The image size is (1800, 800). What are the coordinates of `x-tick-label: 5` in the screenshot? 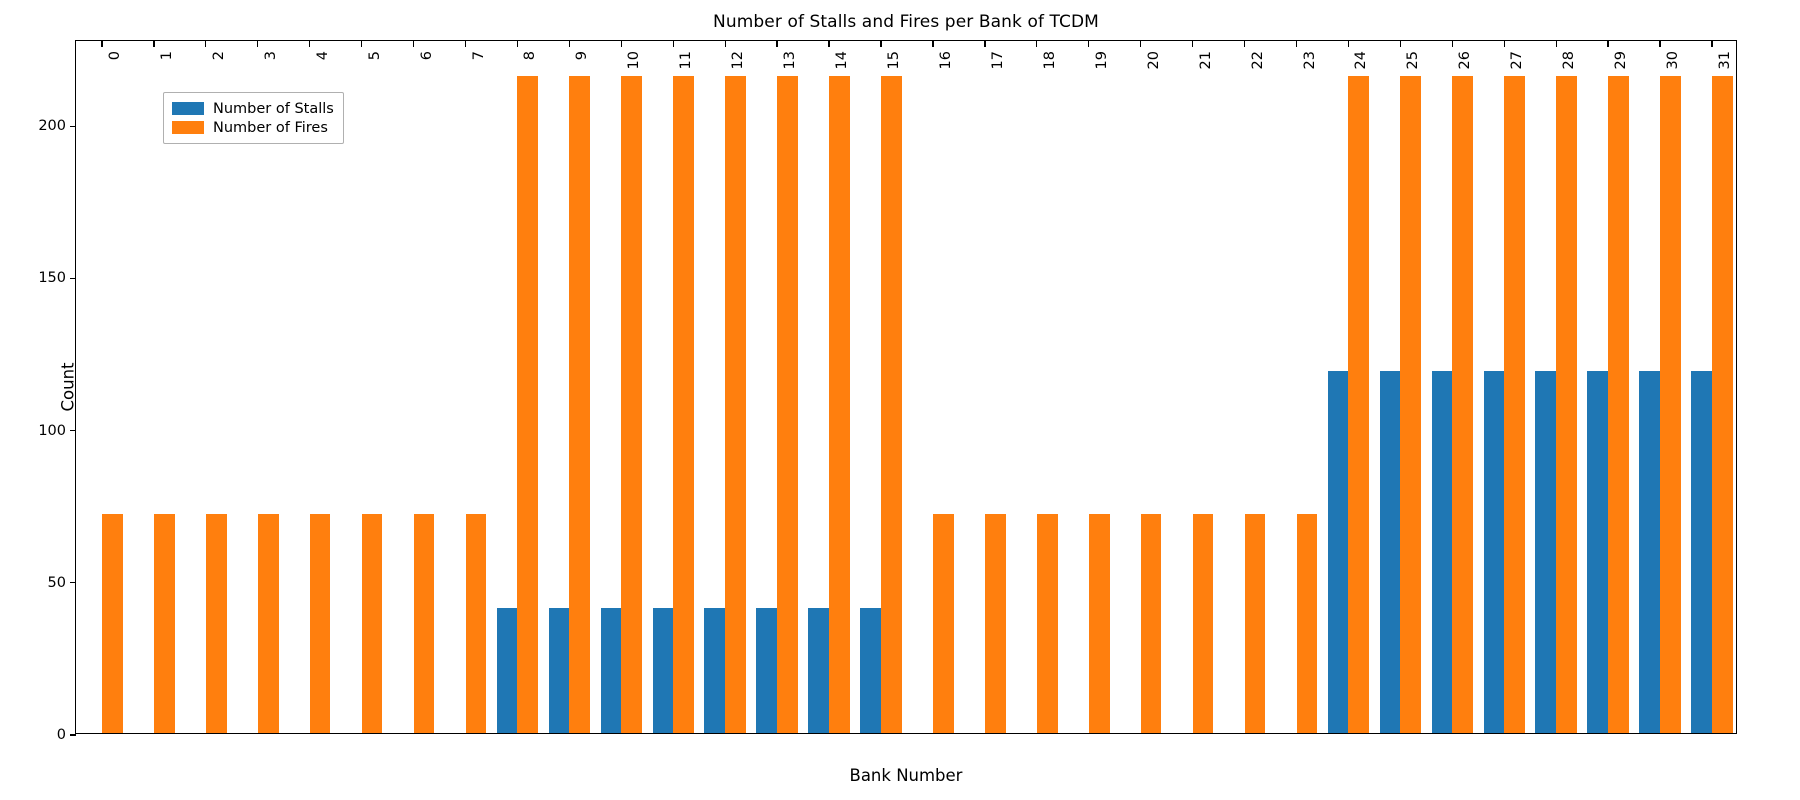 It's located at (374, 56).